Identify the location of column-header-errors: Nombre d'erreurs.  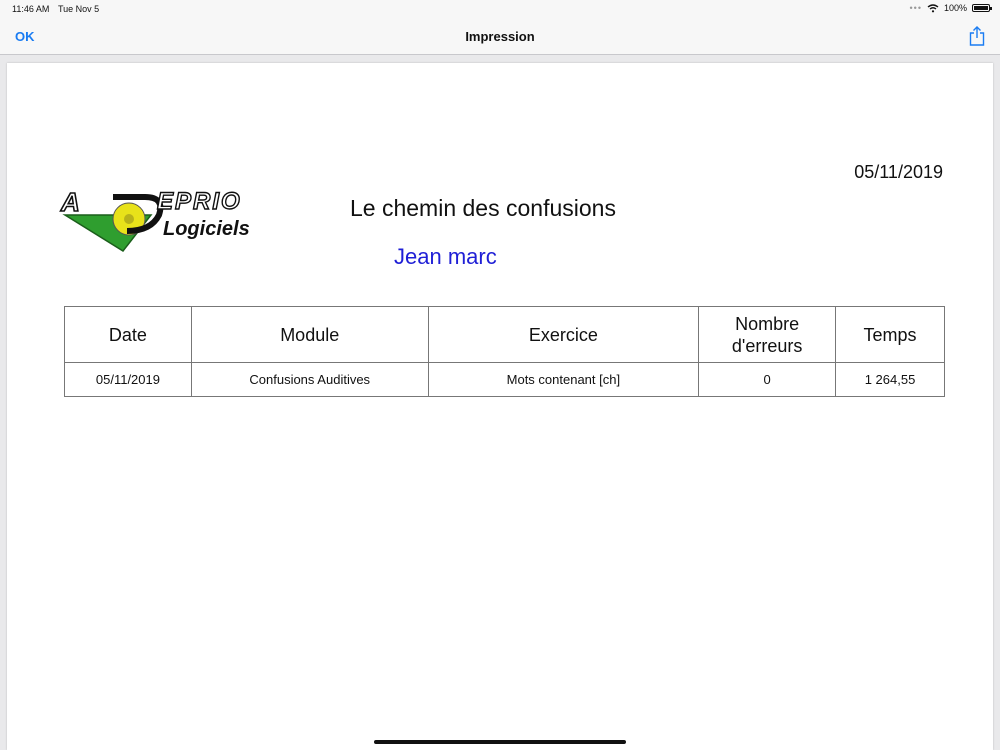
(767, 334).